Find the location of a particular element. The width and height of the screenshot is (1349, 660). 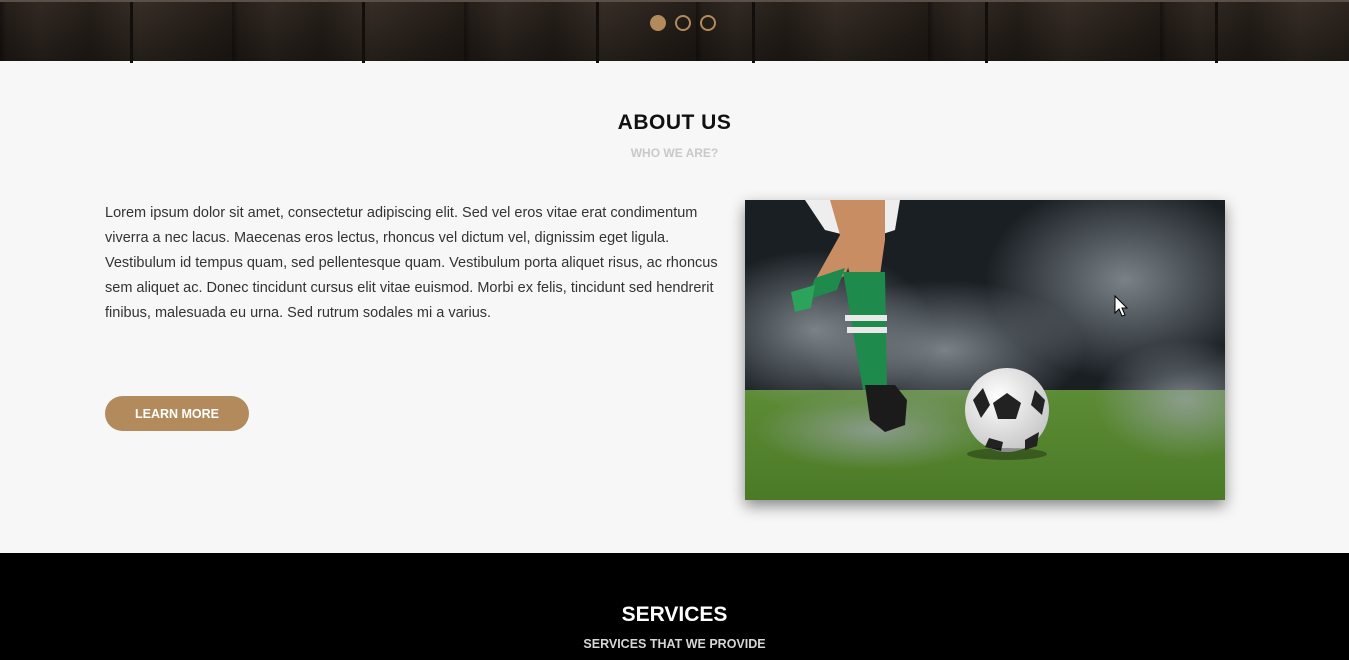

learn-more-button: LEARN MORE is located at coordinates (177, 413).